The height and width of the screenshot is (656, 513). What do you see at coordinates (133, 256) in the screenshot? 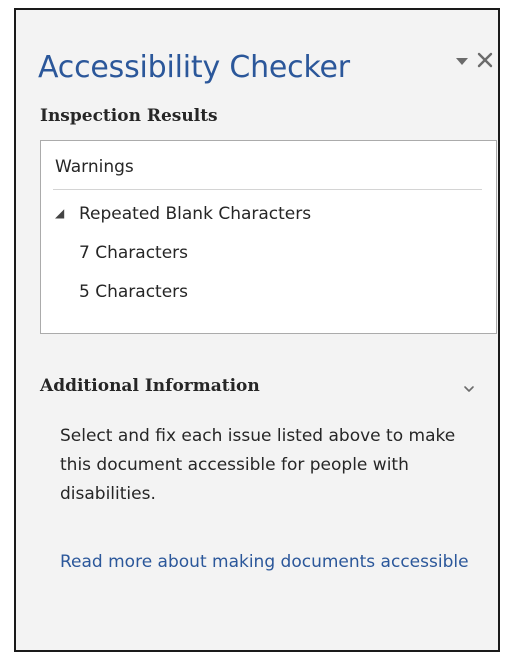
I see `issue-item-7-characters: 7 Characters` at bounding box center [133, 256].